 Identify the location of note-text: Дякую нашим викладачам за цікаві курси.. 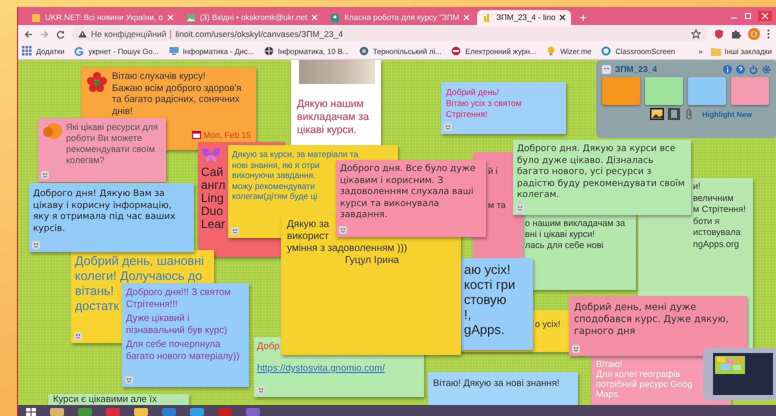
(333, 117).